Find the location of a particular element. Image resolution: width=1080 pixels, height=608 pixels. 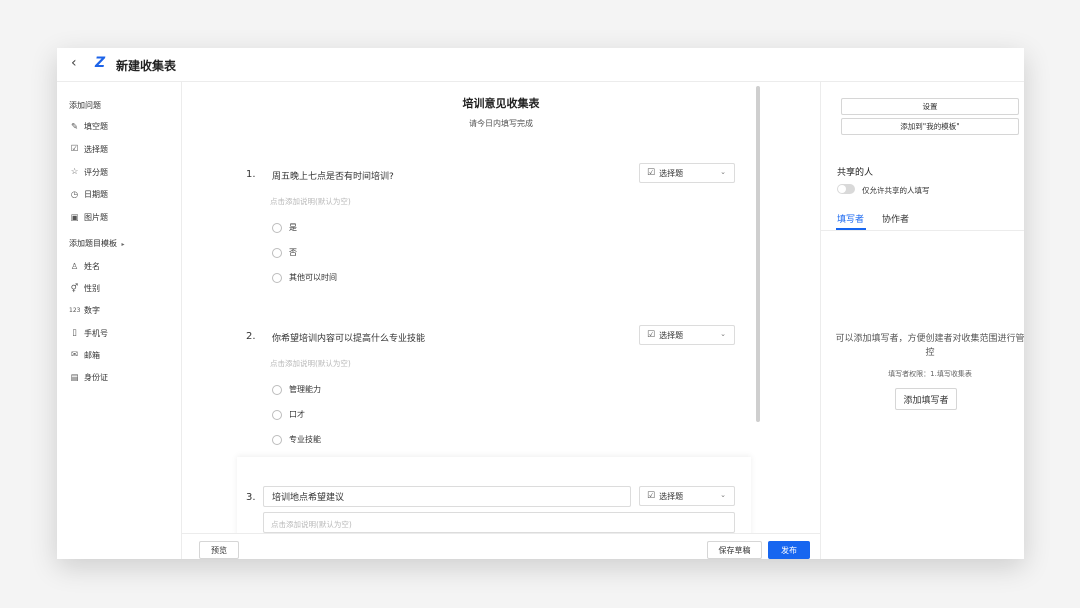

option-label: 是 is located at coordinates (293, 227).